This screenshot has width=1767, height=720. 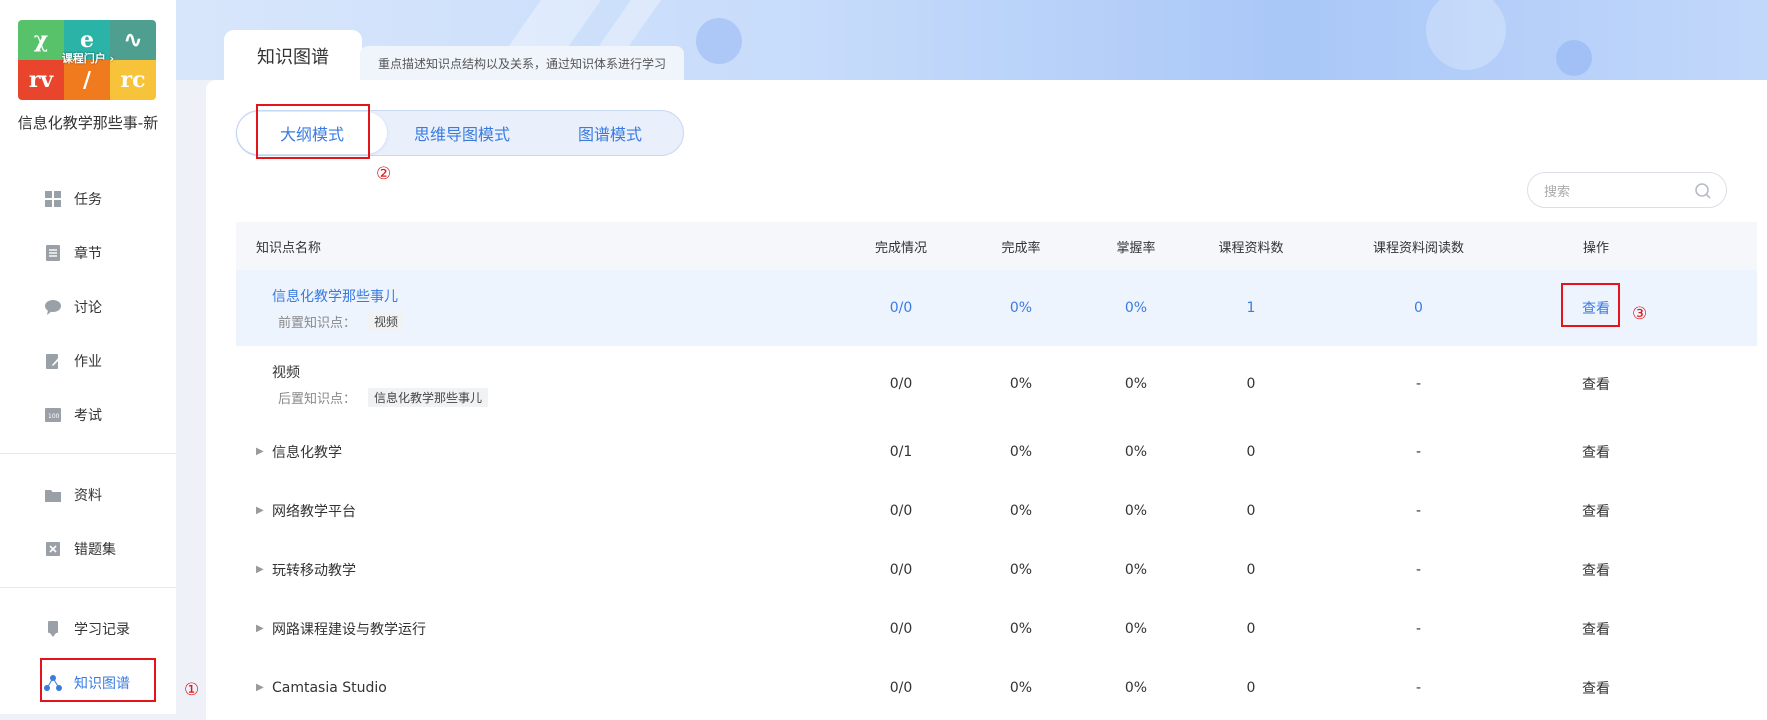 I want to click on list-icon, so click(x=53, y=253).